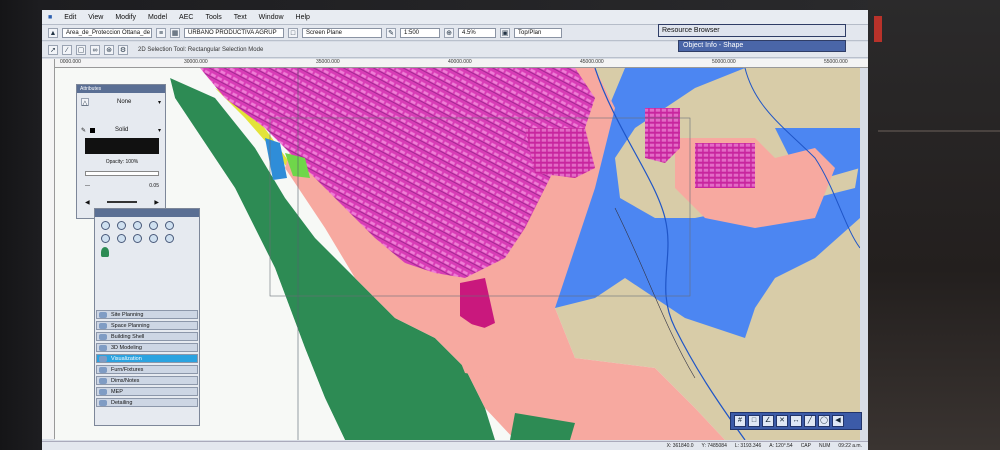 This screenshot has width=1000, height=450. Describe the element at coordinates (127, 370) in the screenshot. I see `nav-label: Furn/Fixtures` at that location.